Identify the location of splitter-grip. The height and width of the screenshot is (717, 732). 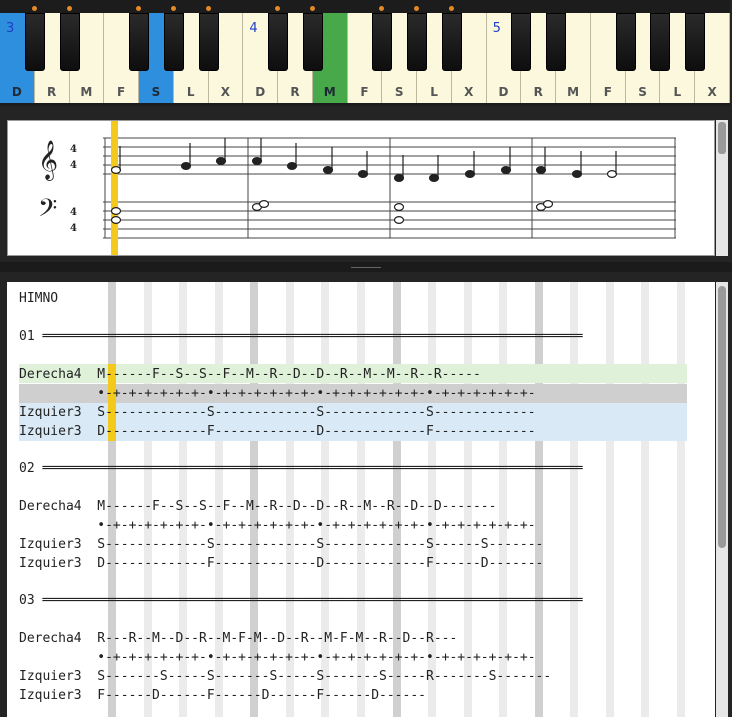
(366, 267).